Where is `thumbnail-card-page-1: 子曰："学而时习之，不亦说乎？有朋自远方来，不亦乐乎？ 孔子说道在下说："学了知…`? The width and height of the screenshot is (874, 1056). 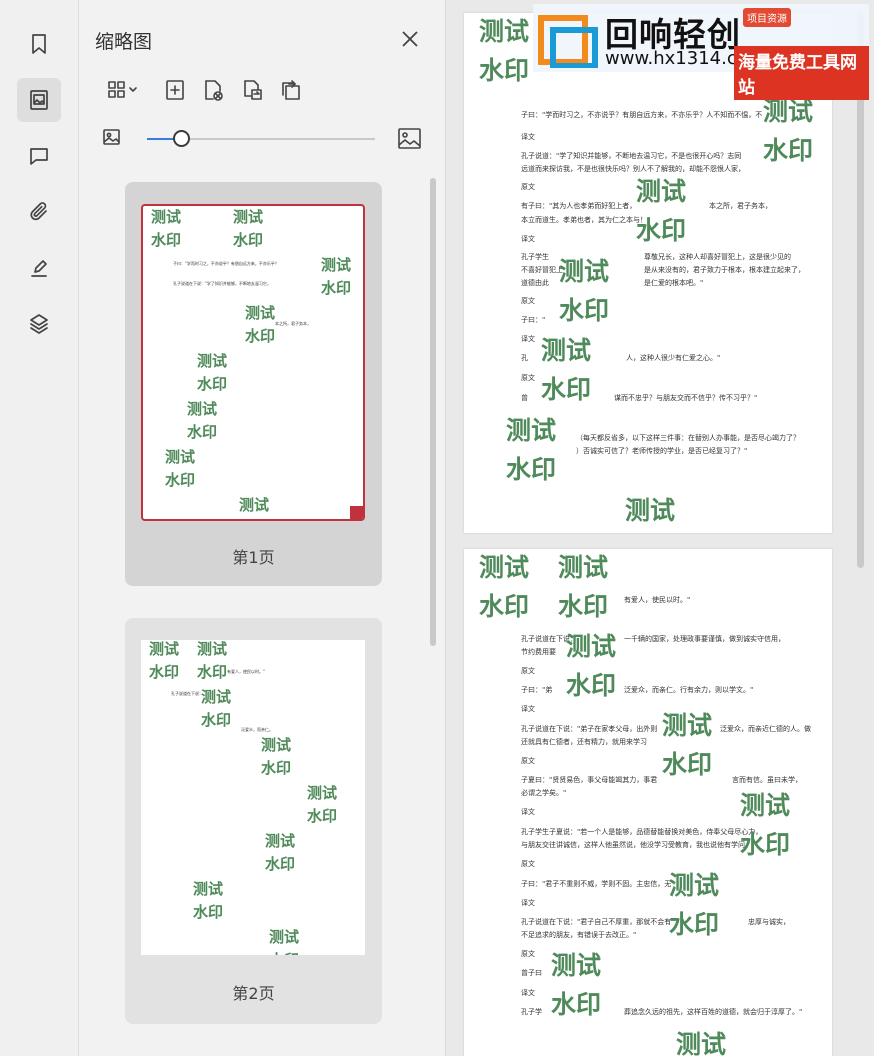 thumbnail-card-page-1: 子曰："学而时习之，不亦说乎？有朋自远方来，不亦乐乎？ 孔子说道在下说："学了知… is located at coordinates (253, 384).